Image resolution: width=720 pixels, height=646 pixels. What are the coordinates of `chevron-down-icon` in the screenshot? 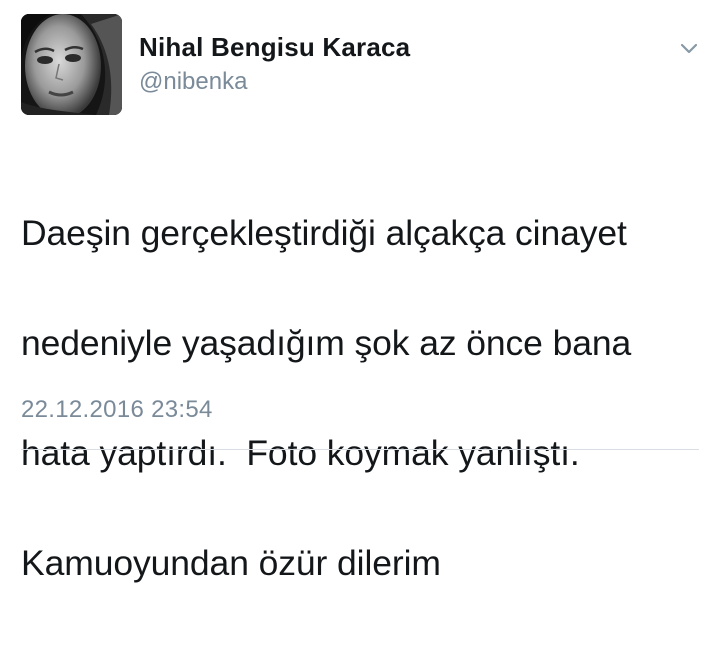 It's located at (689, 49).